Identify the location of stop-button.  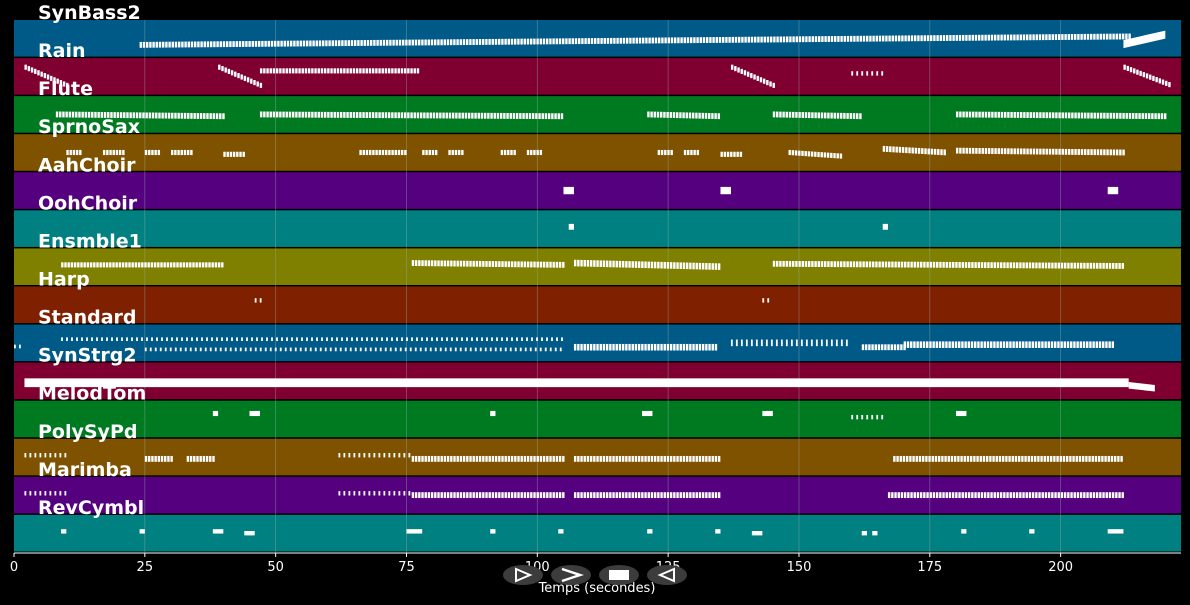
(619, 575).